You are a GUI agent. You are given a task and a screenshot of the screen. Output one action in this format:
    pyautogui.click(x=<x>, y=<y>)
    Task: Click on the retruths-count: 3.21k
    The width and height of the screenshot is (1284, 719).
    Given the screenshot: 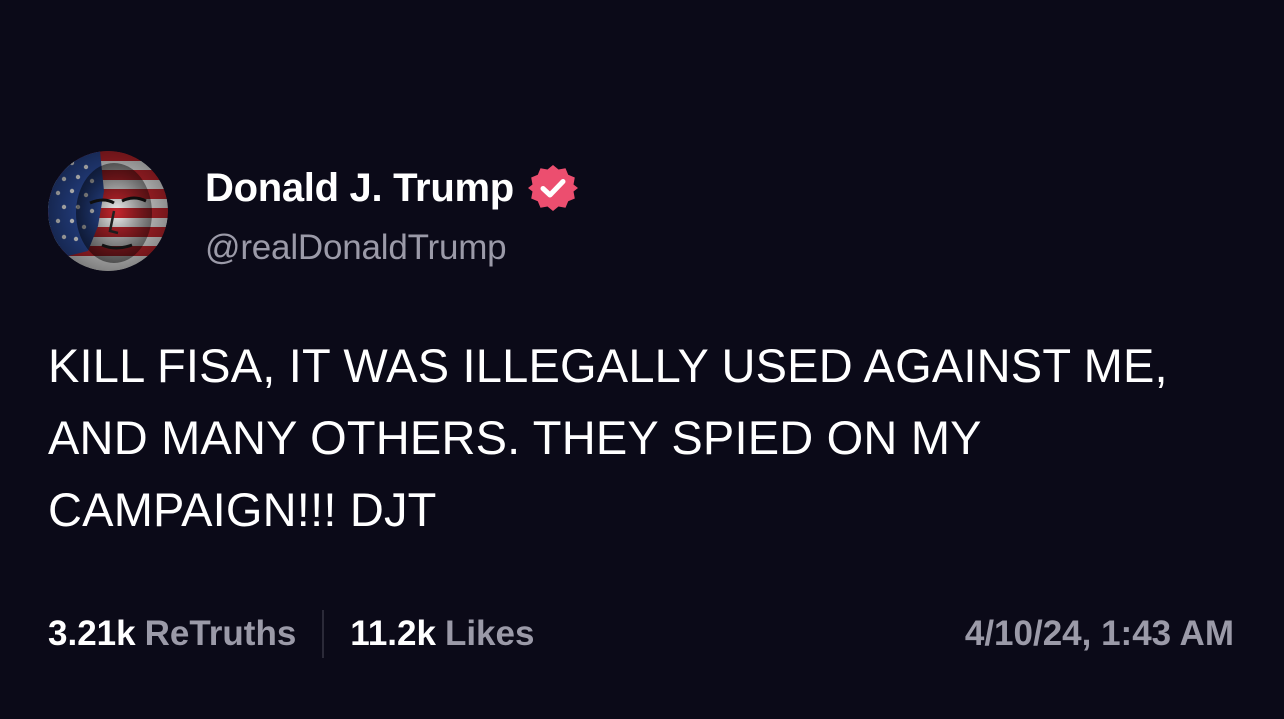 What is the action you would take?
    pyautogui.click(x=92, y=633)
    